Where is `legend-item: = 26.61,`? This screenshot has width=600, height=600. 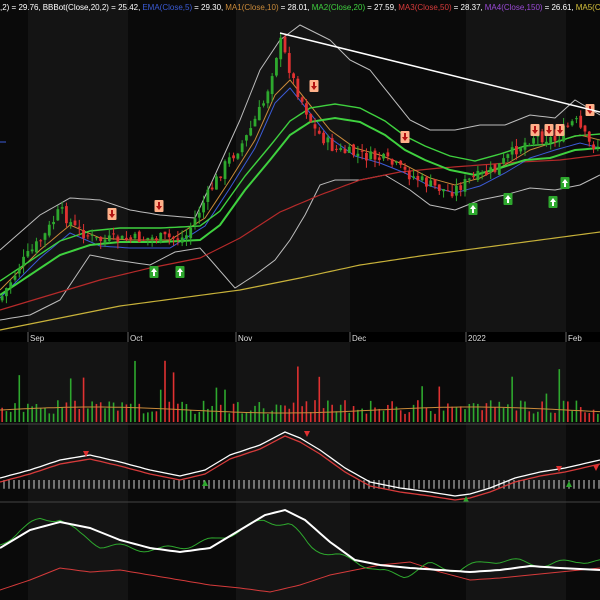 legend-item: = 26.61, is located at coordinates (559, 7).